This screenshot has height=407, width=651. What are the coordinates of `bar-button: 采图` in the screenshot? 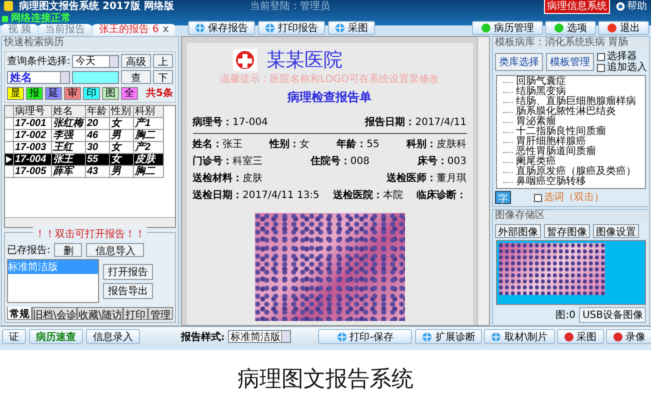 It's located at (580, 336).